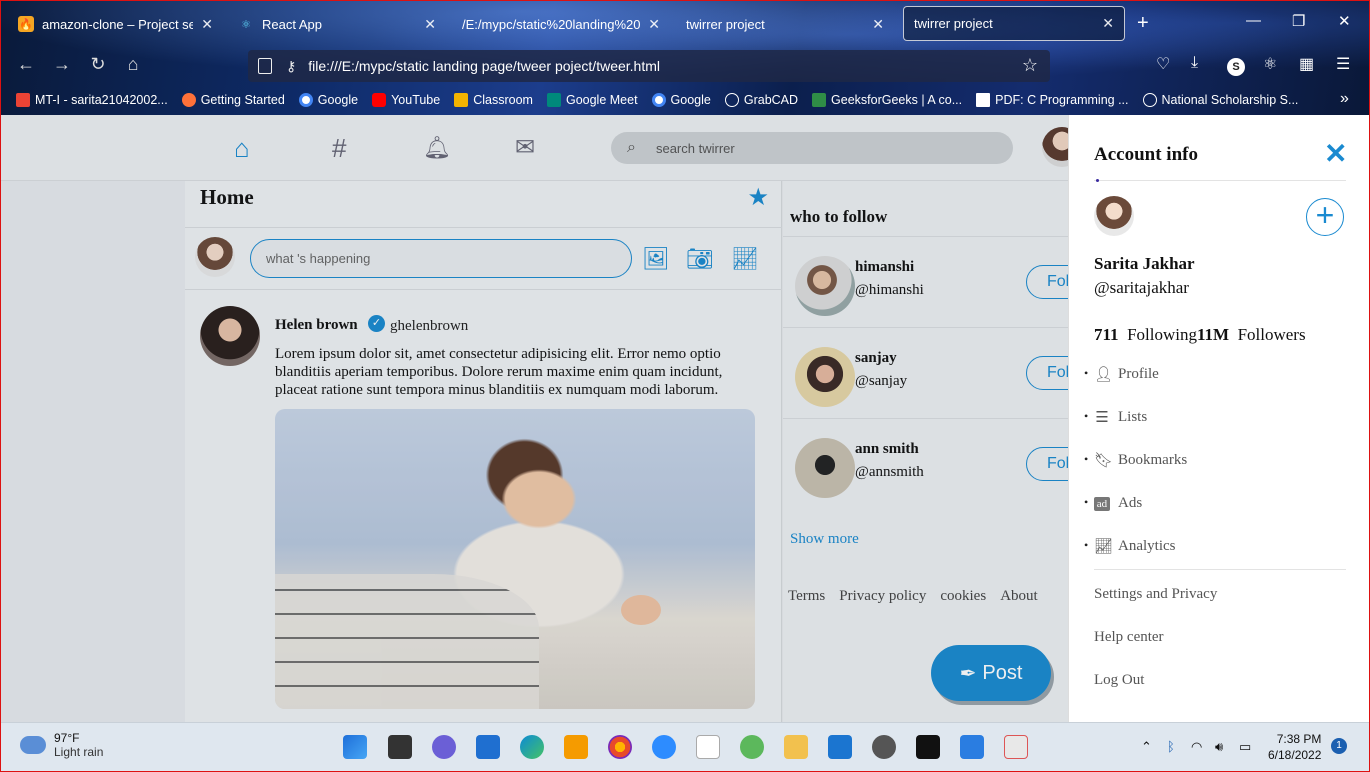  Describe the element at coordinates (62, 64) in the screenshot. I see `forward-icon: →` at that location.